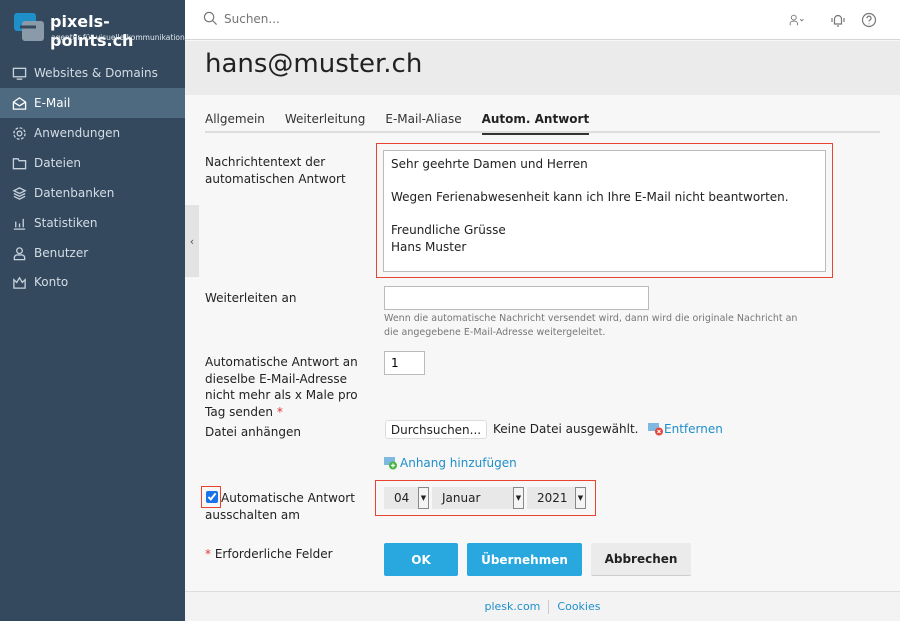 The height and width of the screenshot is (621, 900). Describe the element at coordinates (524, 559) in the screenshot. I see `apply-button: Übernehmen` at that location.